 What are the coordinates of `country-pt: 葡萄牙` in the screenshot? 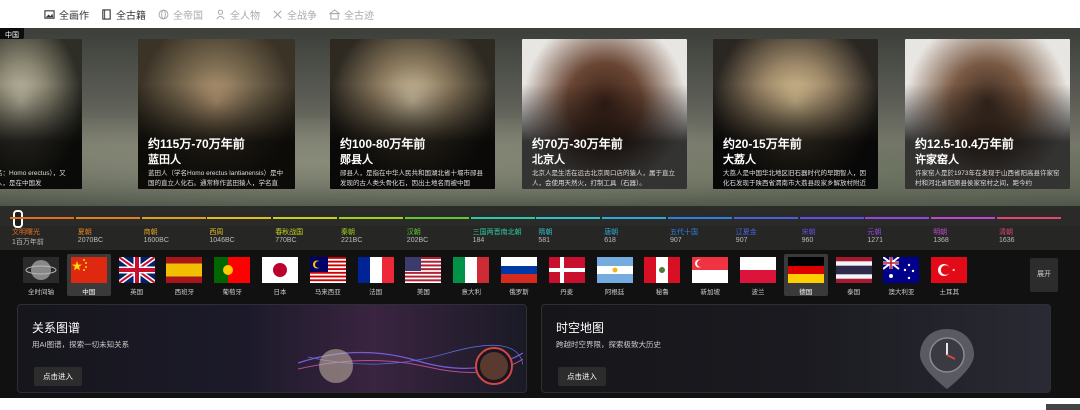 It's located at (232, 275).